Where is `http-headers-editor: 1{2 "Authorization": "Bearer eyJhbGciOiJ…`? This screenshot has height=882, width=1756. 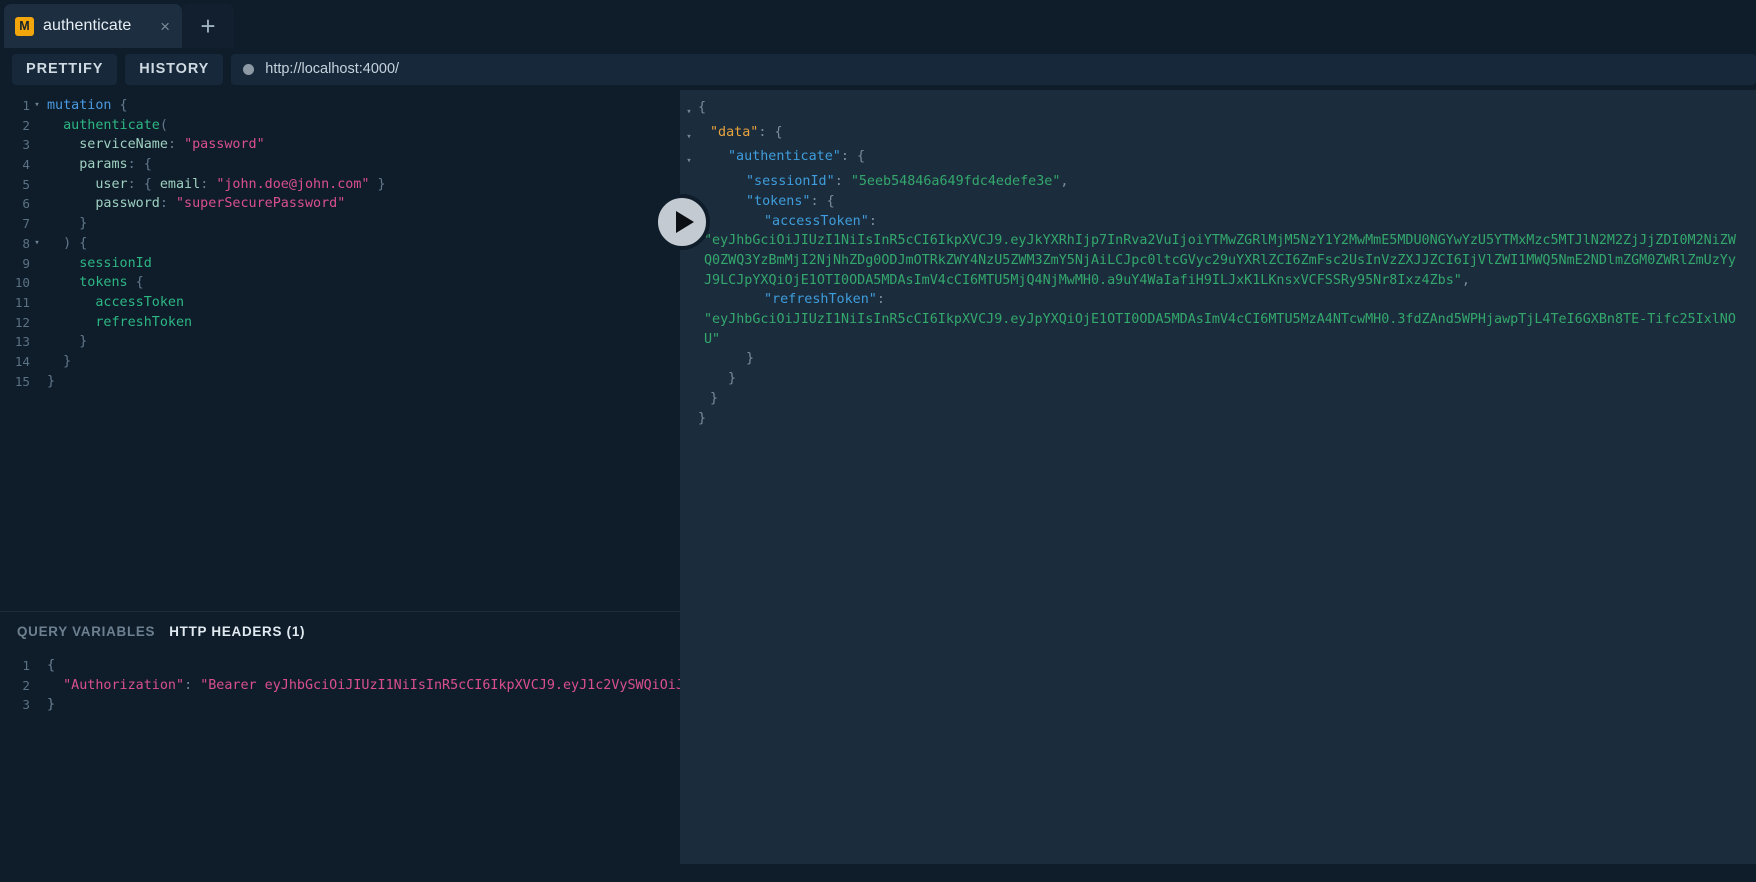
http-headers-editor: 1{2 "Authorization": "Bearer eyJhbGciOiJ… is located at coordinates (340, 757).